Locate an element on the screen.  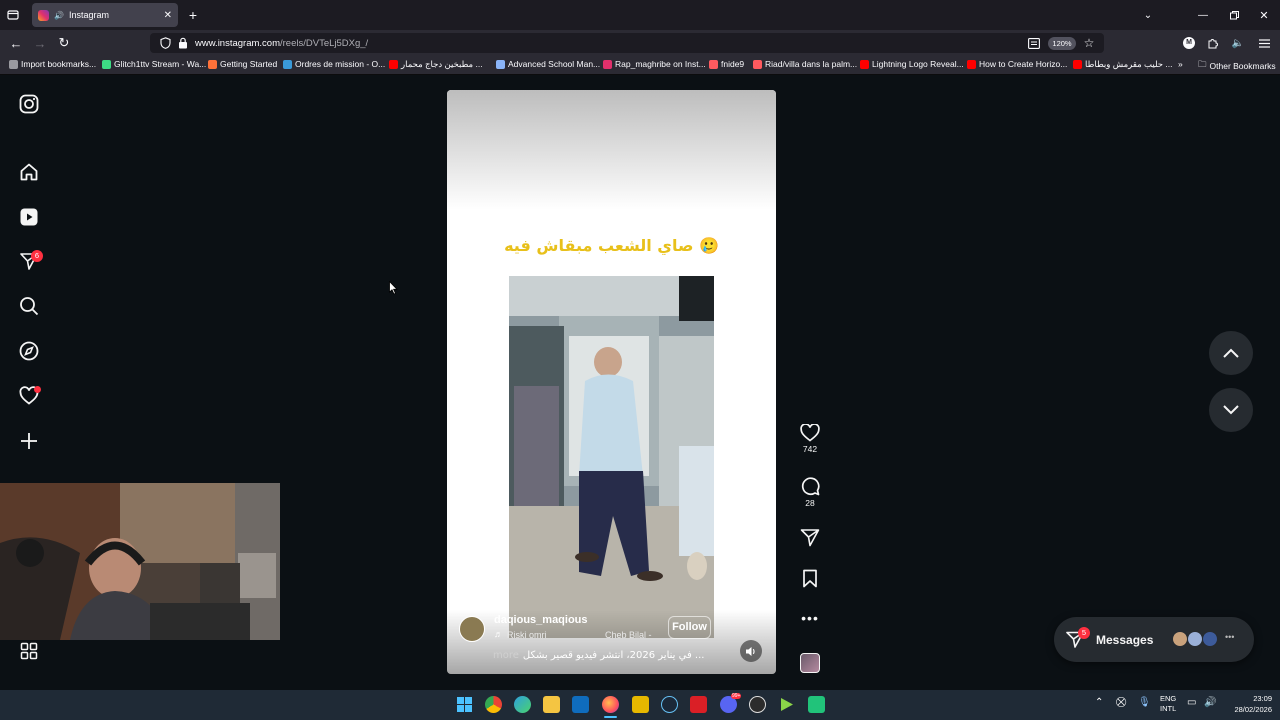
bookmark-item: fnide9 is located at coordinates (726, 64).